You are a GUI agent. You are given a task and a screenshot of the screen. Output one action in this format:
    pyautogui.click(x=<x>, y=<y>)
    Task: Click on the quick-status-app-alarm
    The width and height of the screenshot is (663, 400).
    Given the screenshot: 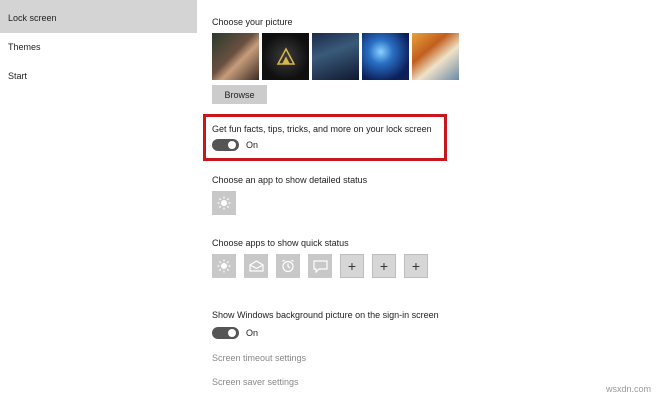 What is the action you would take?
    pyautogui.click(x=288, y=266)
    